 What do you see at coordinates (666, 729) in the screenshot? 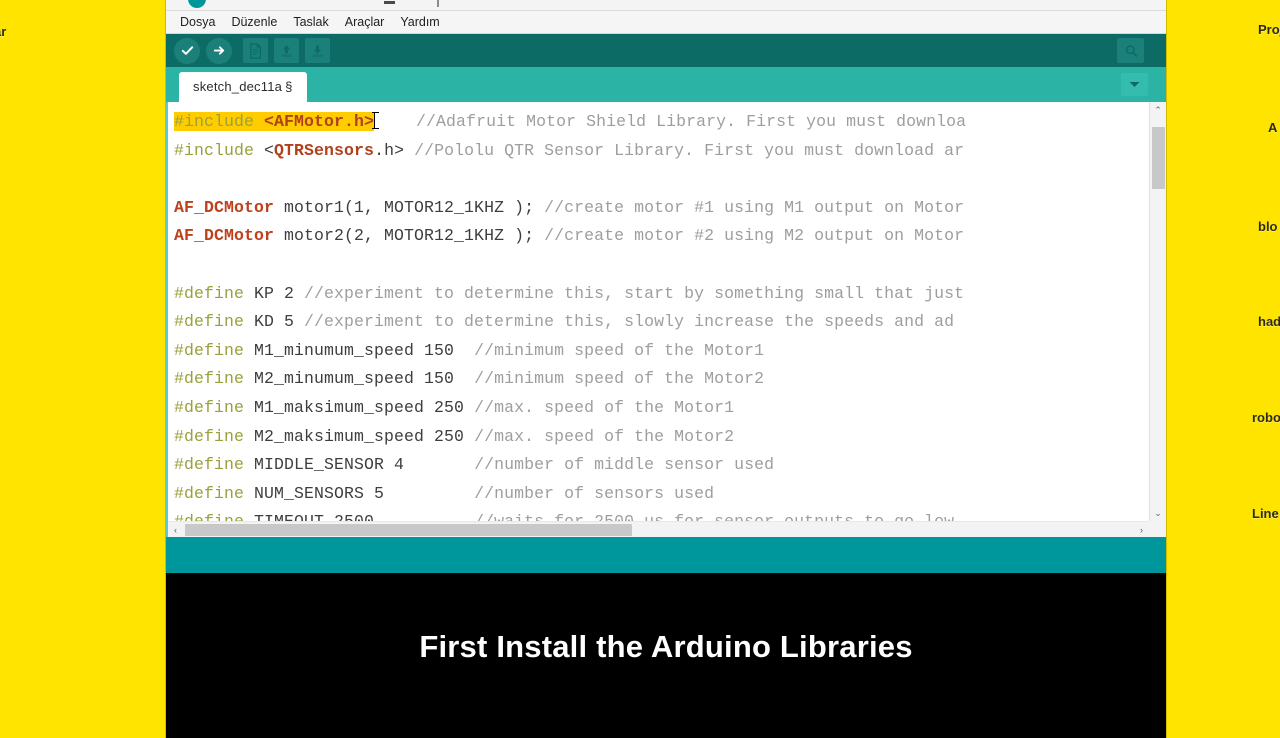
I see `console-output-area` at bounding box center [666, 729].